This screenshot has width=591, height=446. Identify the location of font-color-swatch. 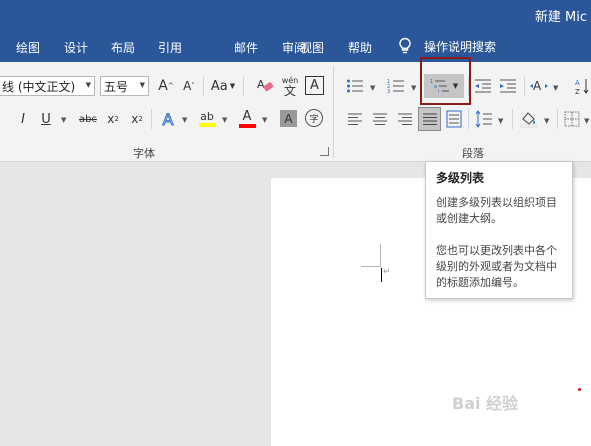
(247, 126).